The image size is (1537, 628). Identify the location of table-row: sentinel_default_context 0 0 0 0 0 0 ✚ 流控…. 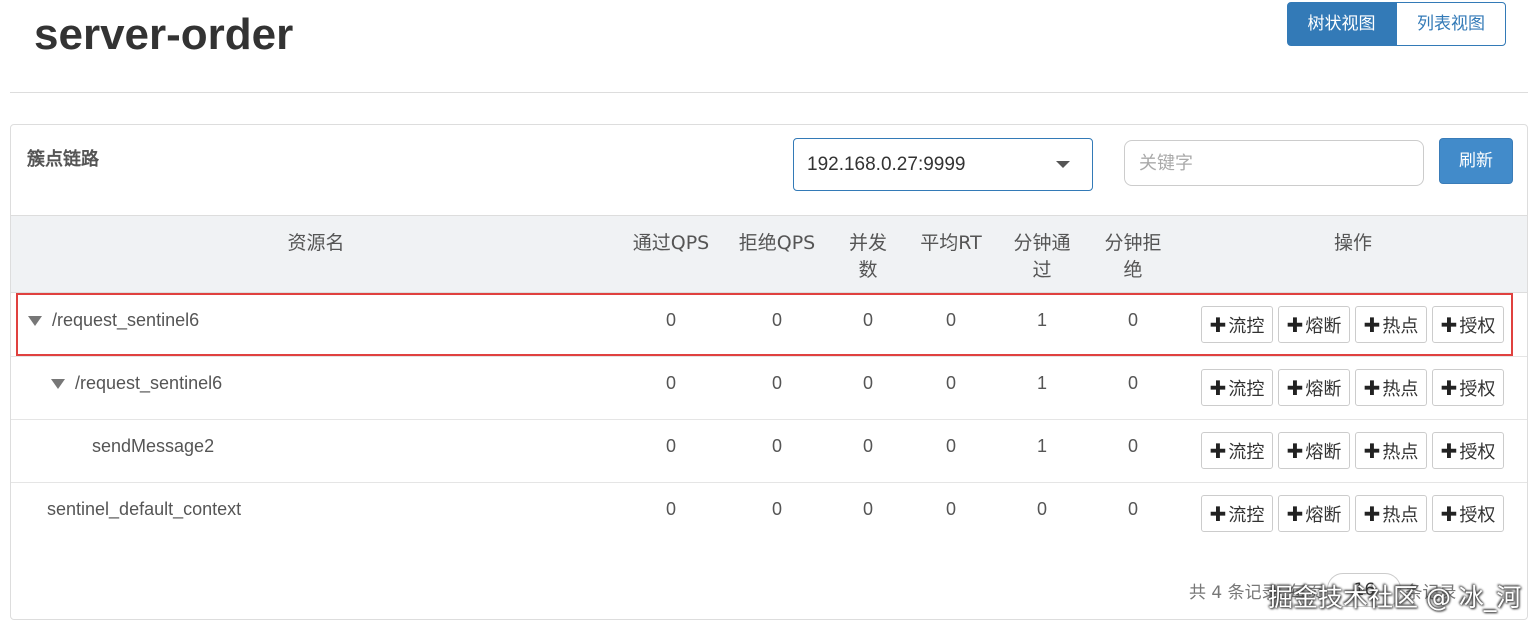
(769, 514).